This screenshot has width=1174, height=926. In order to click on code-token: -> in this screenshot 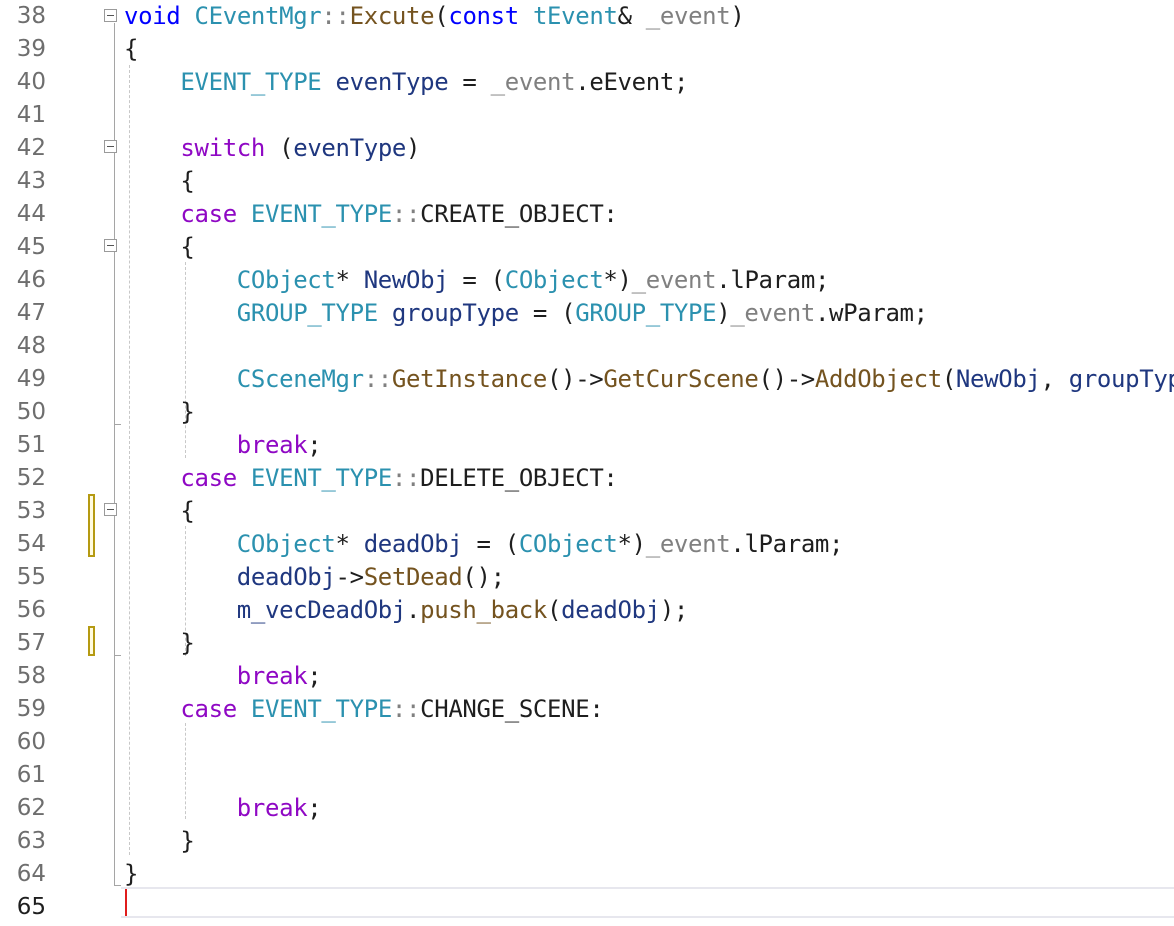, I will do `click(350, 577)`.